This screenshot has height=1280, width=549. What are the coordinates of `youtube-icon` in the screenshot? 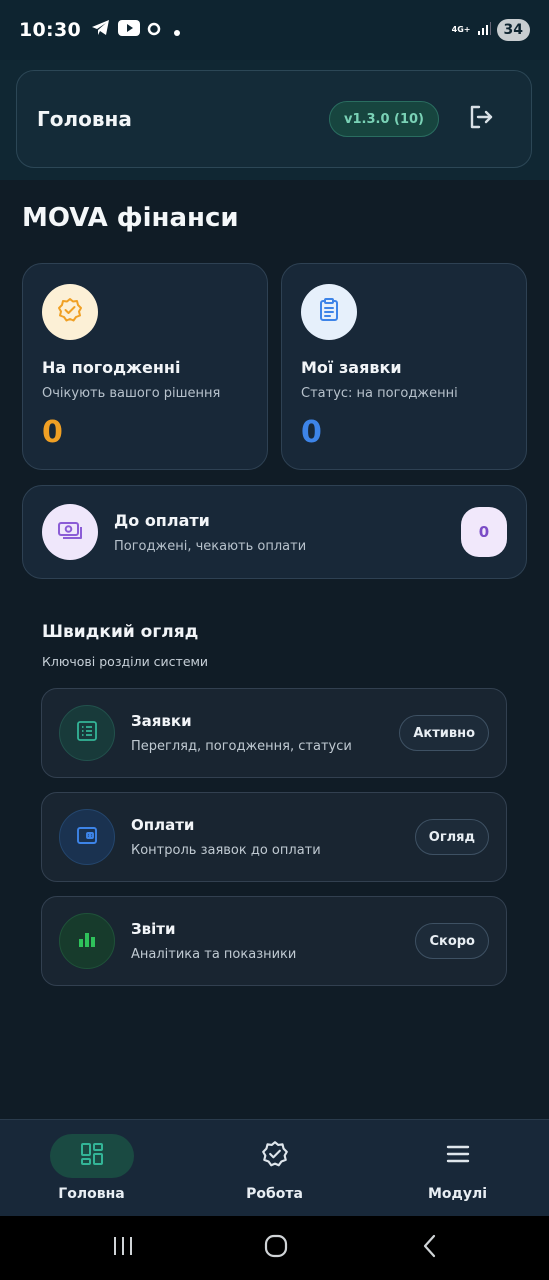 It's located at (128, 30).